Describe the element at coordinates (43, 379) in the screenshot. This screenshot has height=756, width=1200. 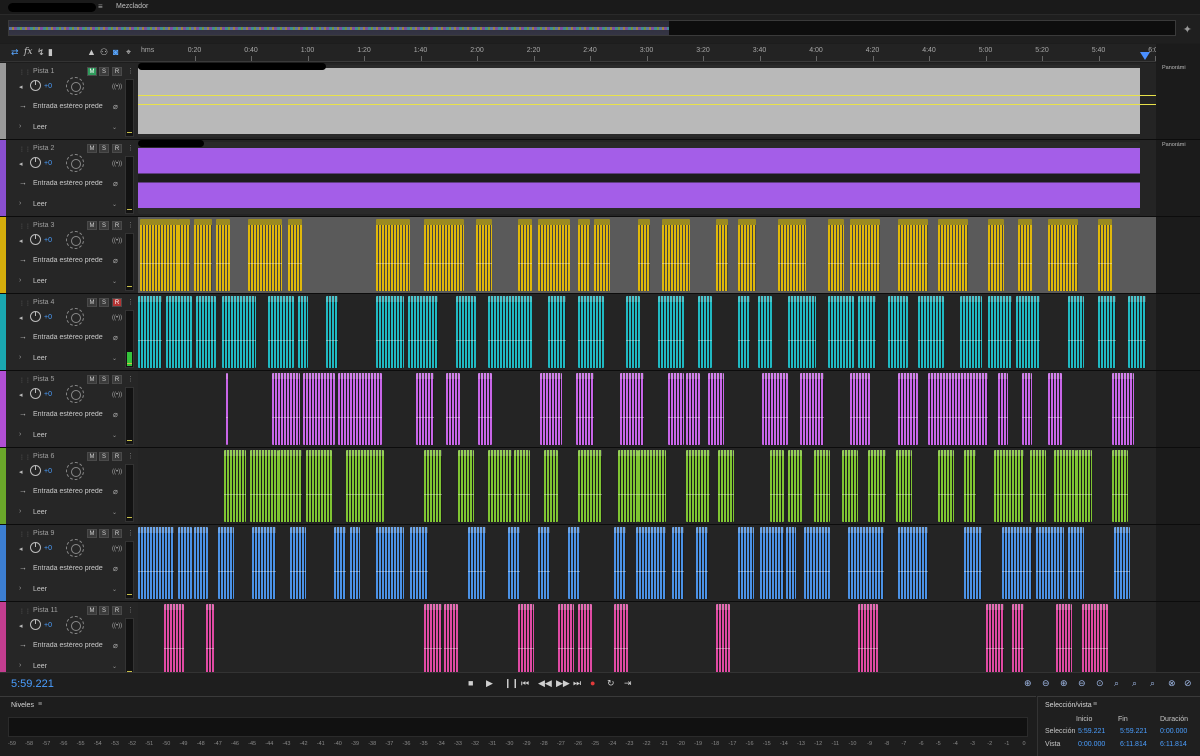
I see `track-name: Pista 5` at that location.